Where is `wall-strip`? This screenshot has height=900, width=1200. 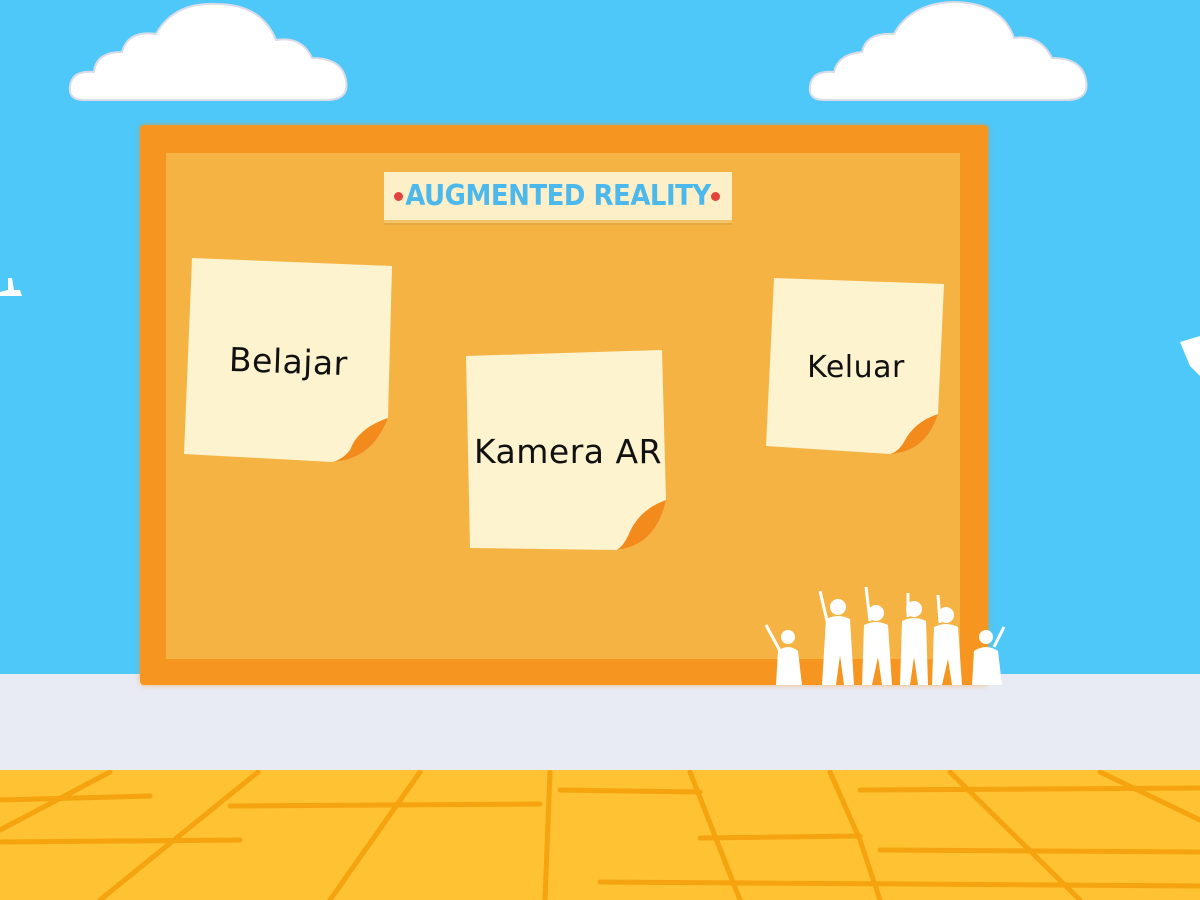 wall-strip is located at coordinates (600, 723).